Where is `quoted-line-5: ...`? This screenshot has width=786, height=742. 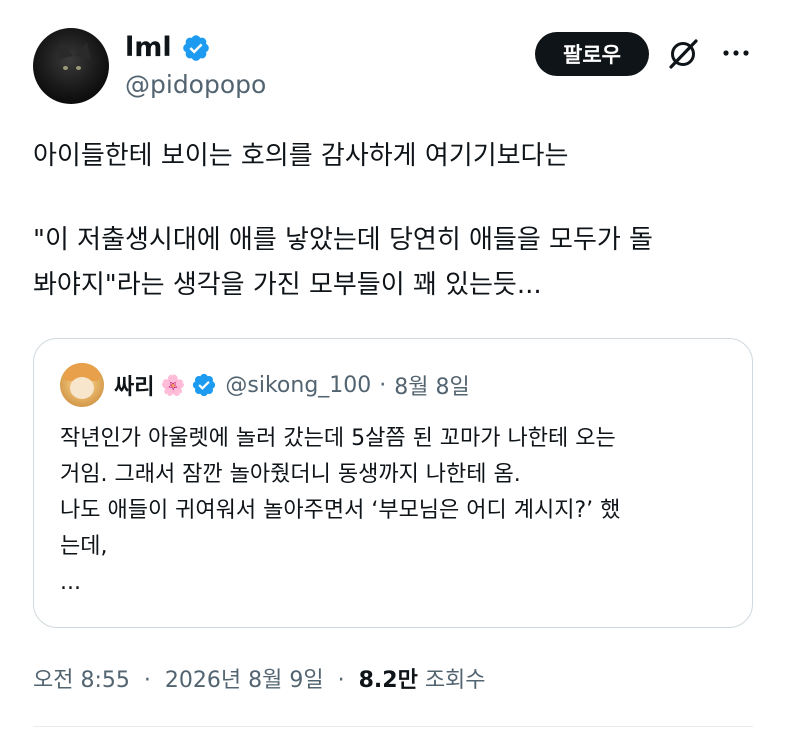
quoted-line-5: ... is located at coordinates (70, 582).